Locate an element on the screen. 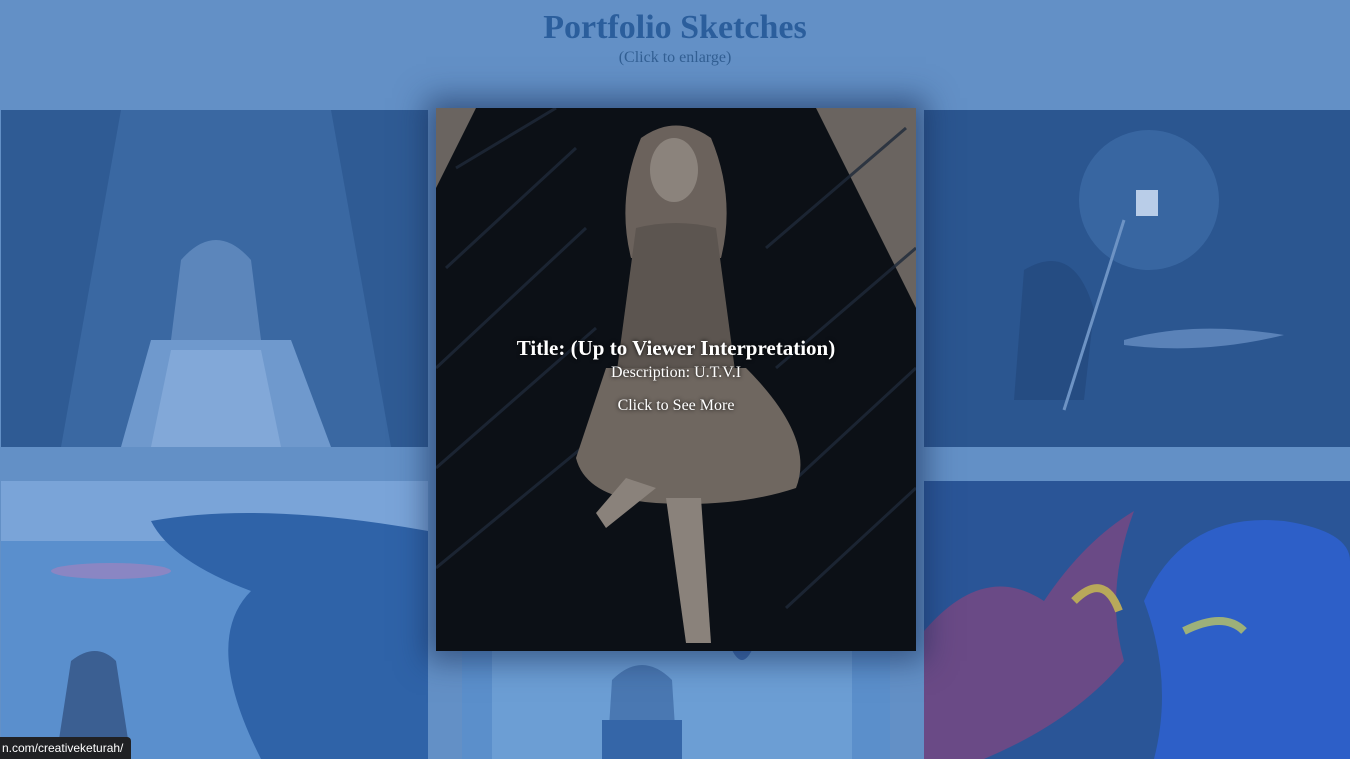 The image size is (1350, 759). sketch-description: Description: U.T.V.I is located at coordinates (676, 372).